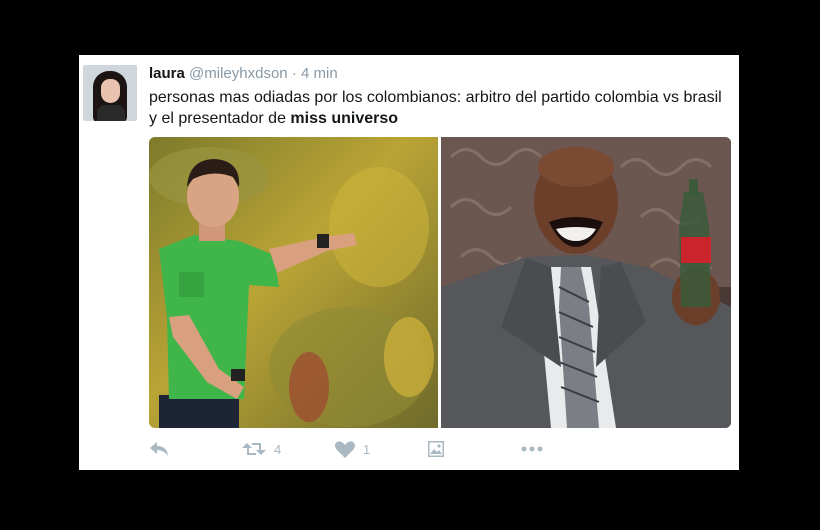  What do you see at coordinates (344, 118) in the screenshot?
I see `tweet-text-bold: miss universo` at bounding box center [344, 118].